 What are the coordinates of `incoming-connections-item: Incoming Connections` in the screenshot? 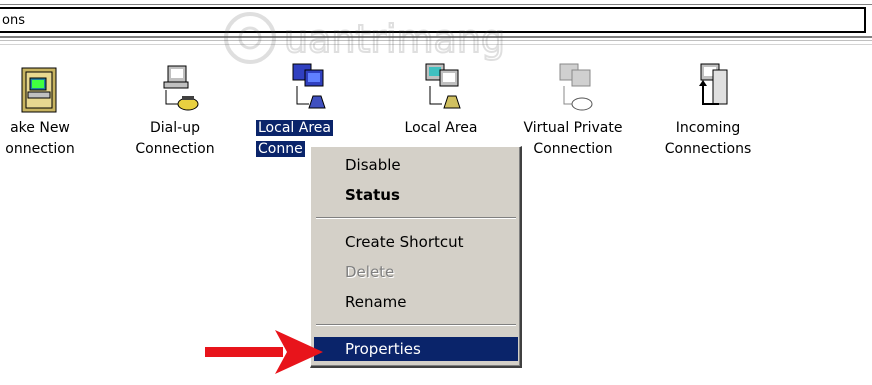 It's located at (708, 110).